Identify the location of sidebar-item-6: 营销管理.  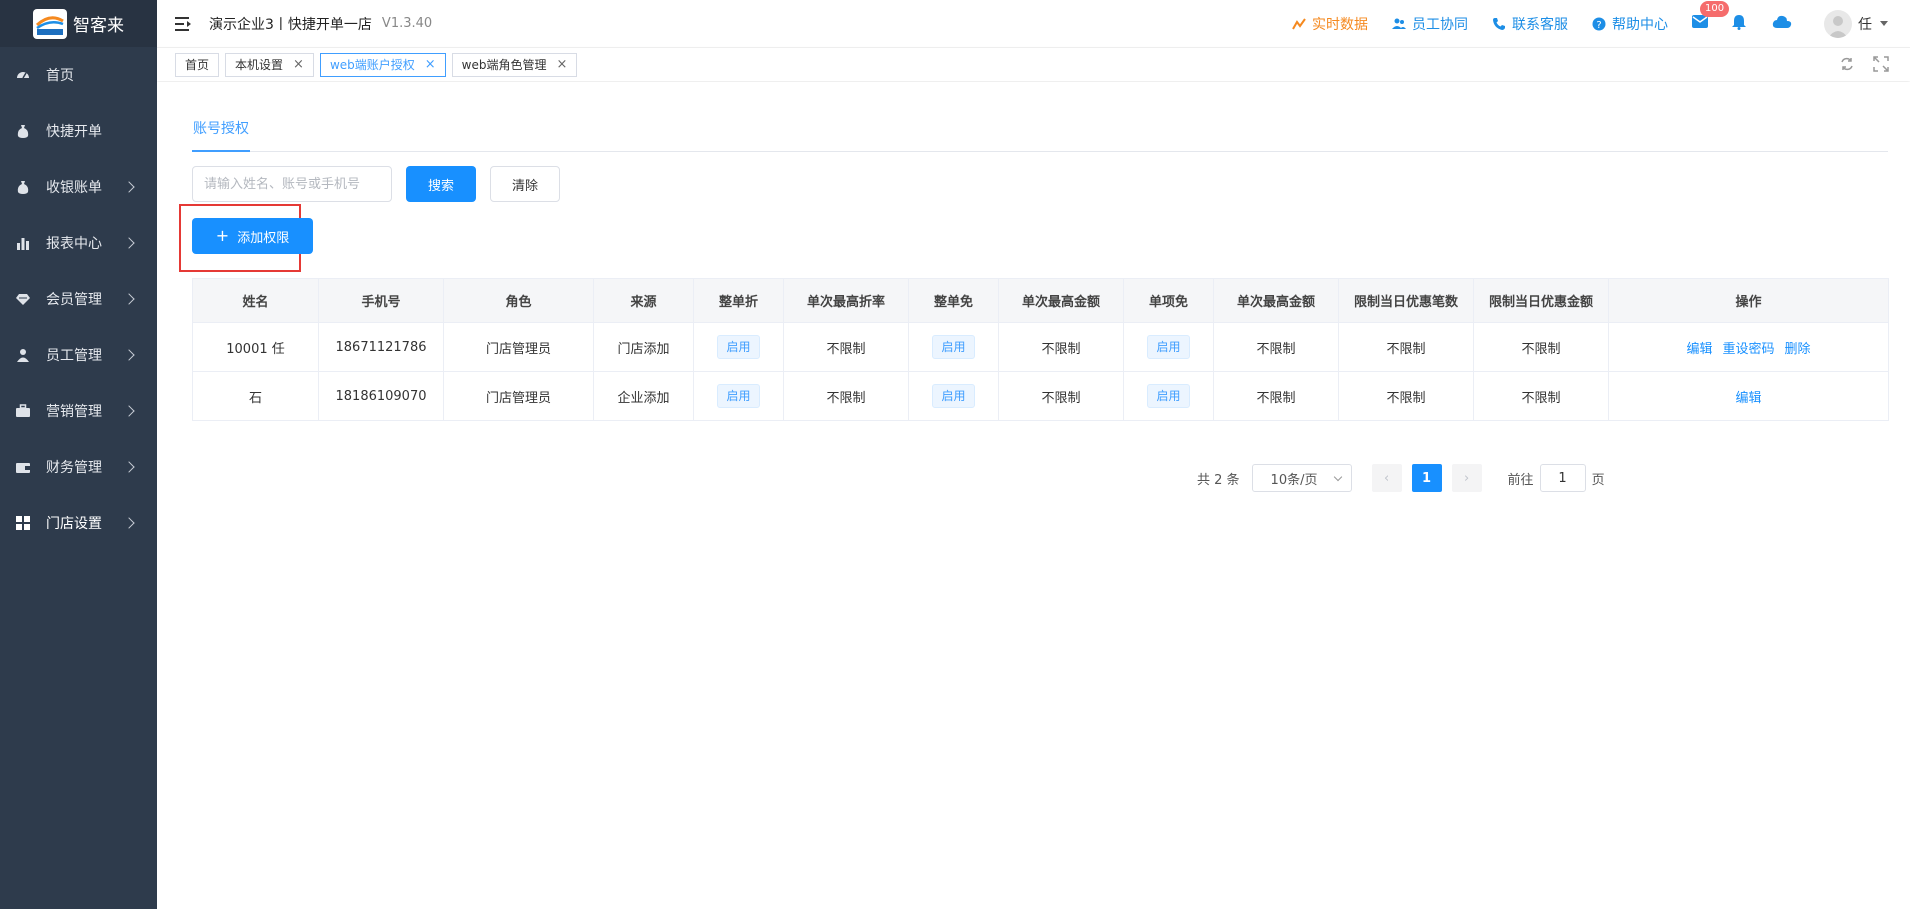
(78, 411).